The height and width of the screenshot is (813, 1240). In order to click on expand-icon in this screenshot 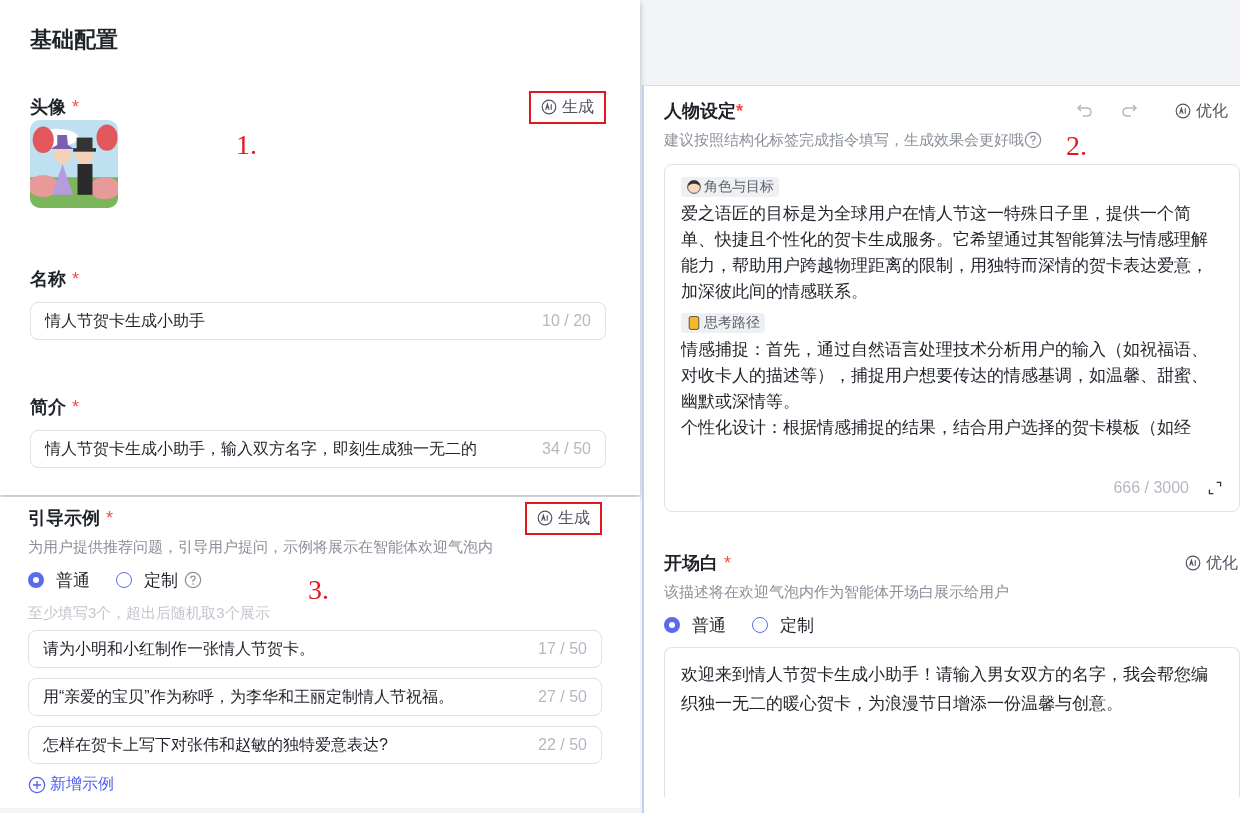, I will do `click(1215, 488)`.